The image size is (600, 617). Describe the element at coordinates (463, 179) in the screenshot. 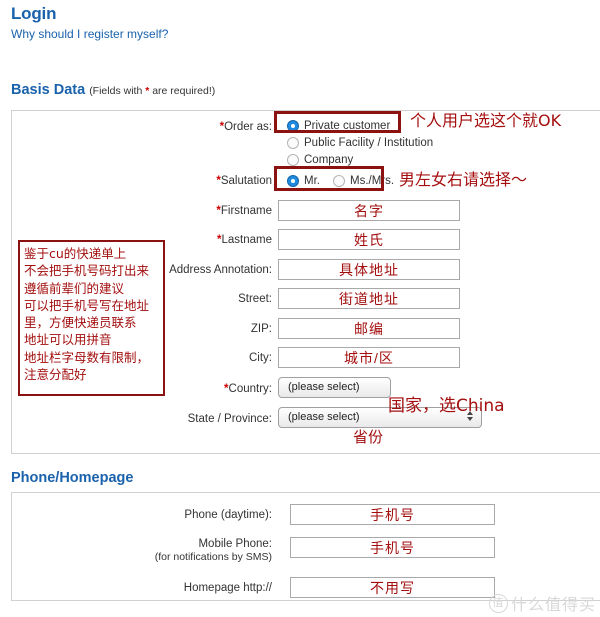

I see `annotation-salutation: 男左女右请选择～` at that location.